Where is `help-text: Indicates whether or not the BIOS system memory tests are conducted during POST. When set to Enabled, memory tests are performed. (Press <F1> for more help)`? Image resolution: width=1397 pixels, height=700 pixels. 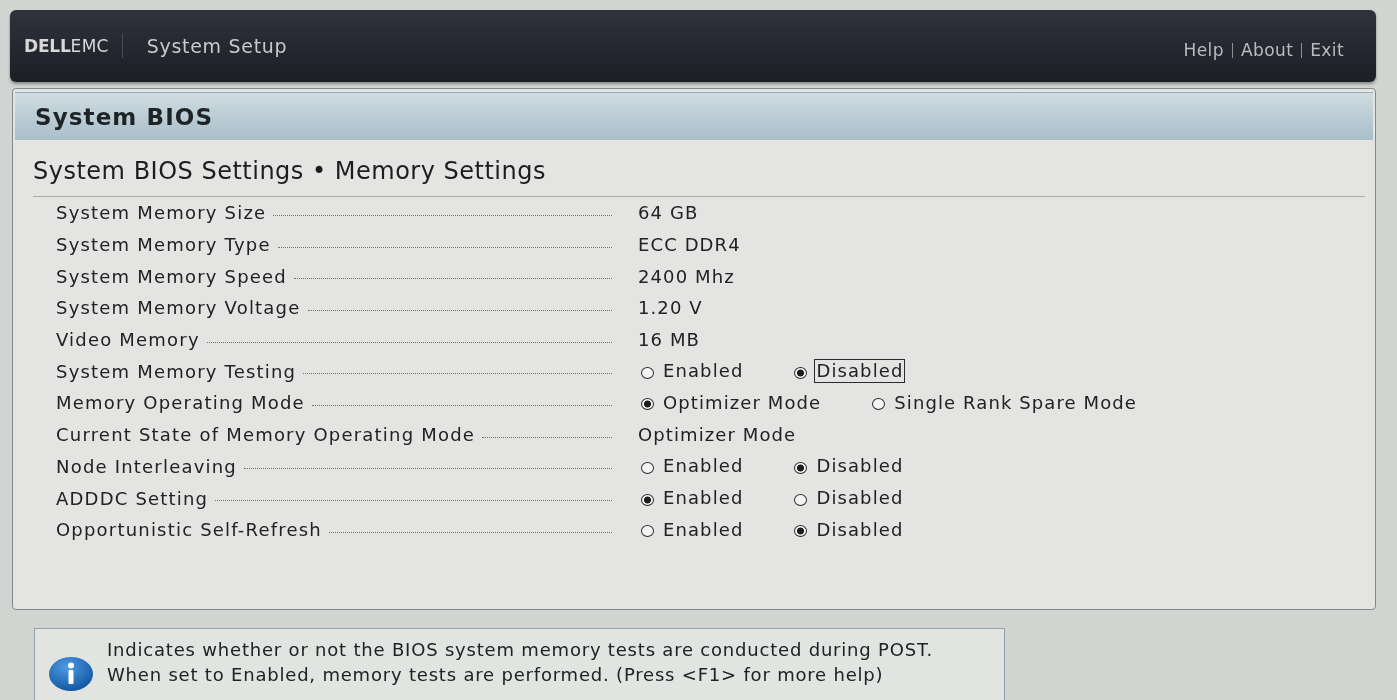 help-text: Indicates whether or not the BIOS system memory tests are conducted during POST. When set to Enabled, memory tests are performed. (Press <F1> for more help) is located at coordinates (520, 662).